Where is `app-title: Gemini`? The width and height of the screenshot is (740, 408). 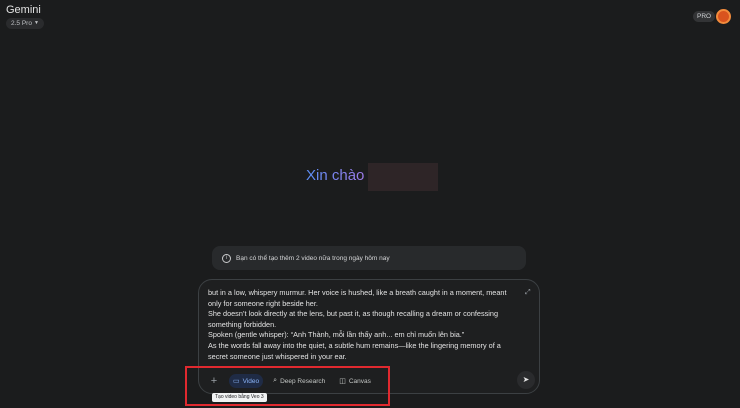 app-title: Gemini is located at coordinates (23, 10).